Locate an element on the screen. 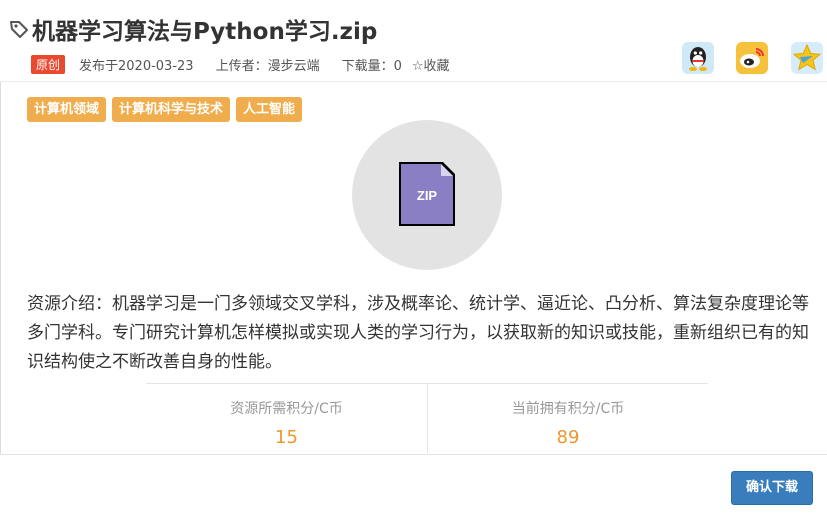 This screenshot has width=827, height=522. download-count: 下载量：0 is located at coordinates (371, 66).